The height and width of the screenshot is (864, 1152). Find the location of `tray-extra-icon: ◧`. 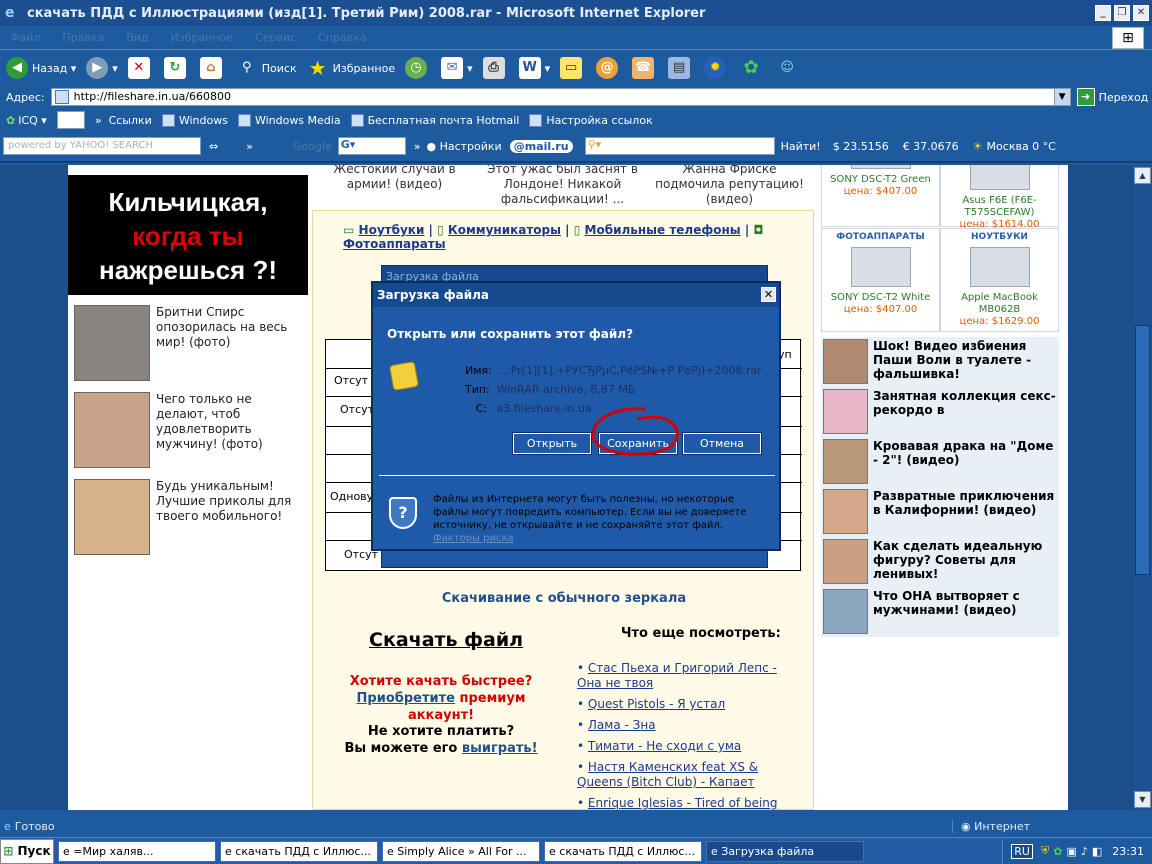

tray-extra-icon: ◧ is located at coordinates (1097, 851).